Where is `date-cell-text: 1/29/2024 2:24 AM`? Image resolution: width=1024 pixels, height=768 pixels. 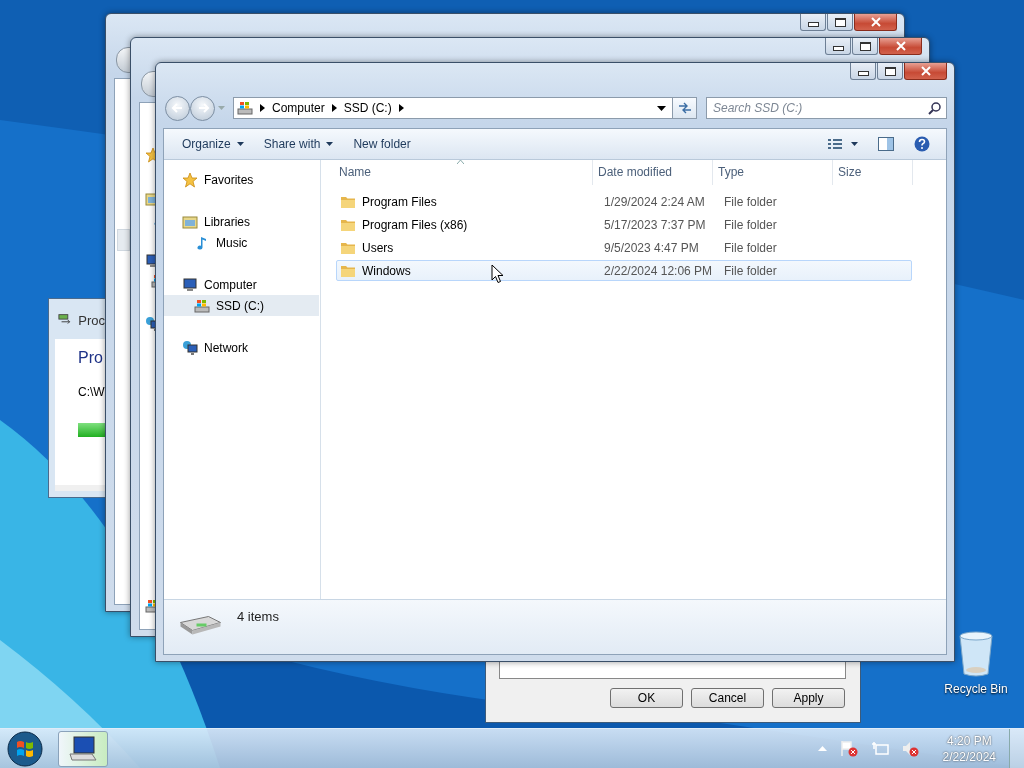
date-cell-text: 1/29/2024 2:24 AM is located at coordinates (655, 201).